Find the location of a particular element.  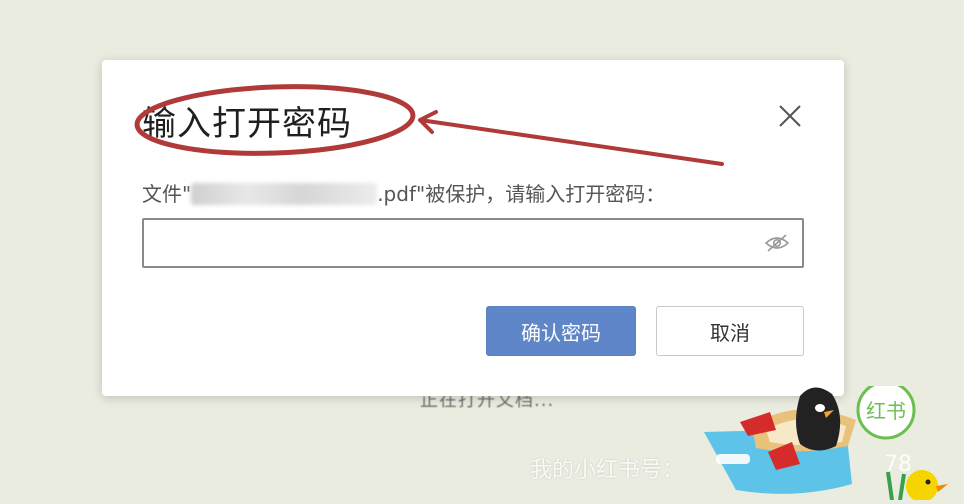

dialog-title: 输入打开密码 is located at coordinates (247, 124).